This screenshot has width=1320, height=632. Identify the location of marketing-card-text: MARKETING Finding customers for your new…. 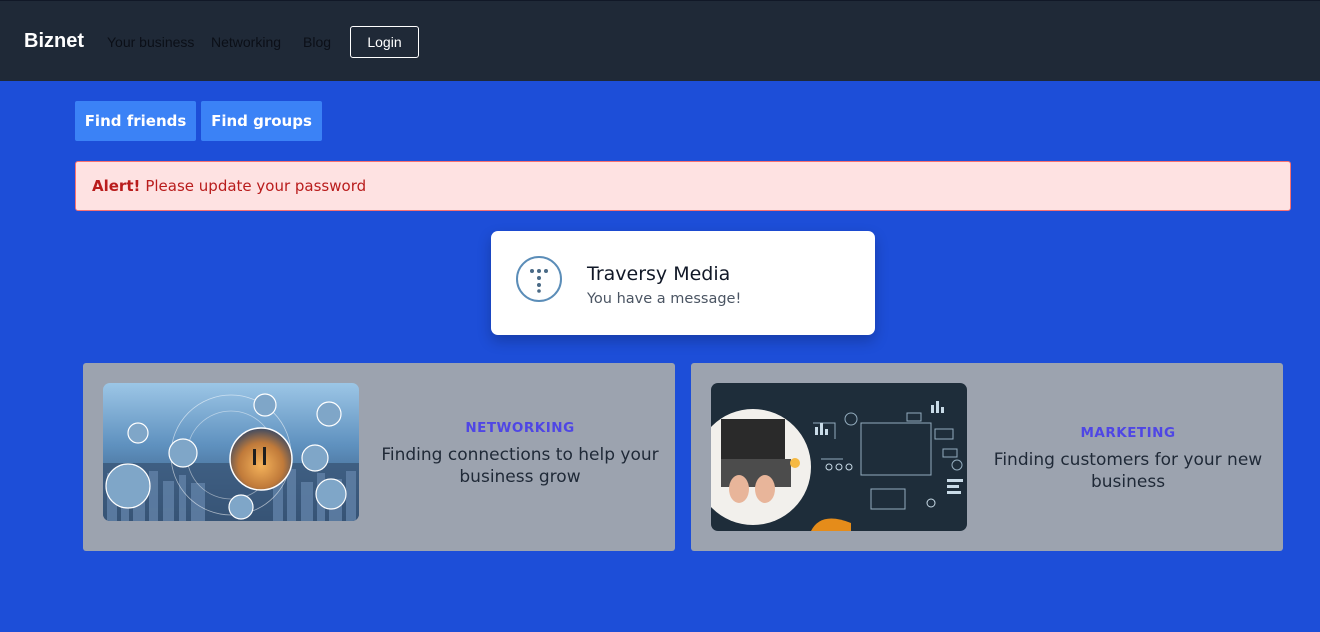
(1128, 459).